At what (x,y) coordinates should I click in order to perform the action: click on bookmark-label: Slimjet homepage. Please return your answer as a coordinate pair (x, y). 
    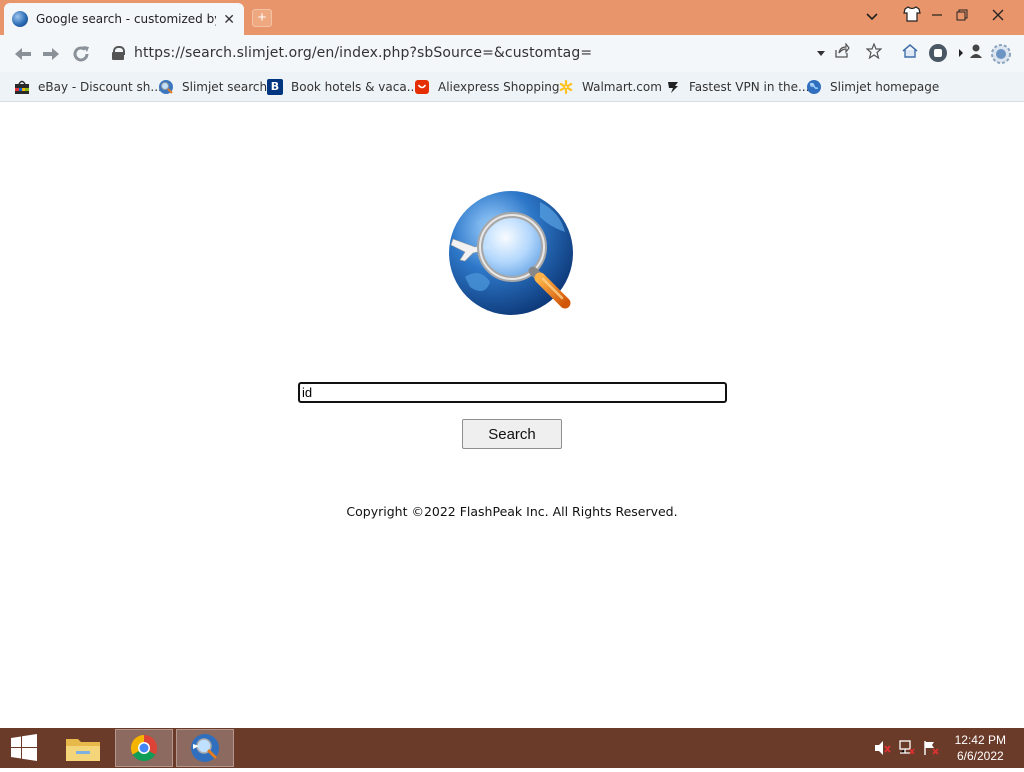
    Looking at the image, I should click on (885, 87).